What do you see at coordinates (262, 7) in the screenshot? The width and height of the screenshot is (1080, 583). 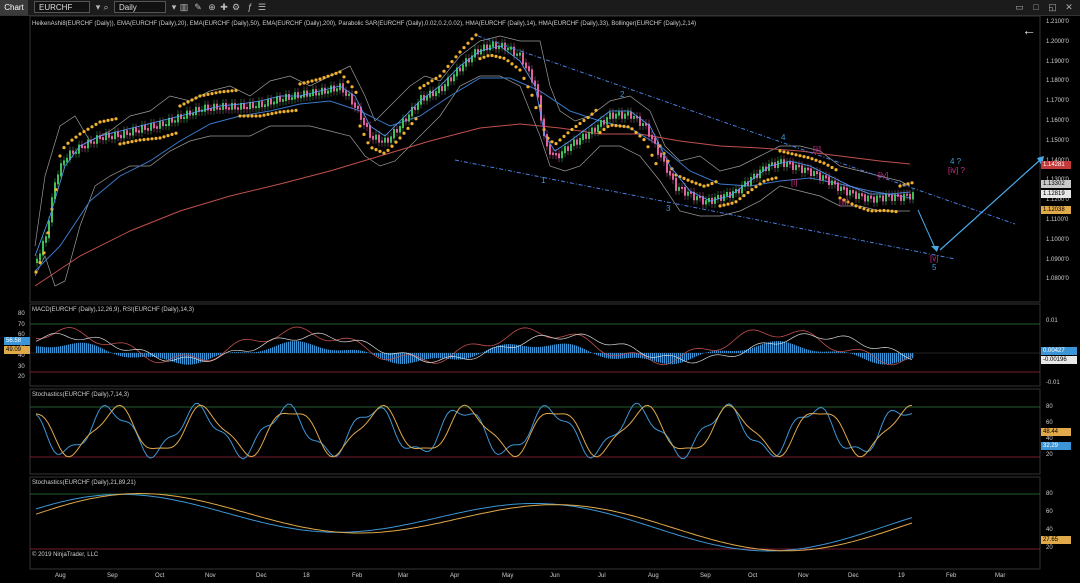 I see `properties-icon: ☰` at bounding box center [262, 7].